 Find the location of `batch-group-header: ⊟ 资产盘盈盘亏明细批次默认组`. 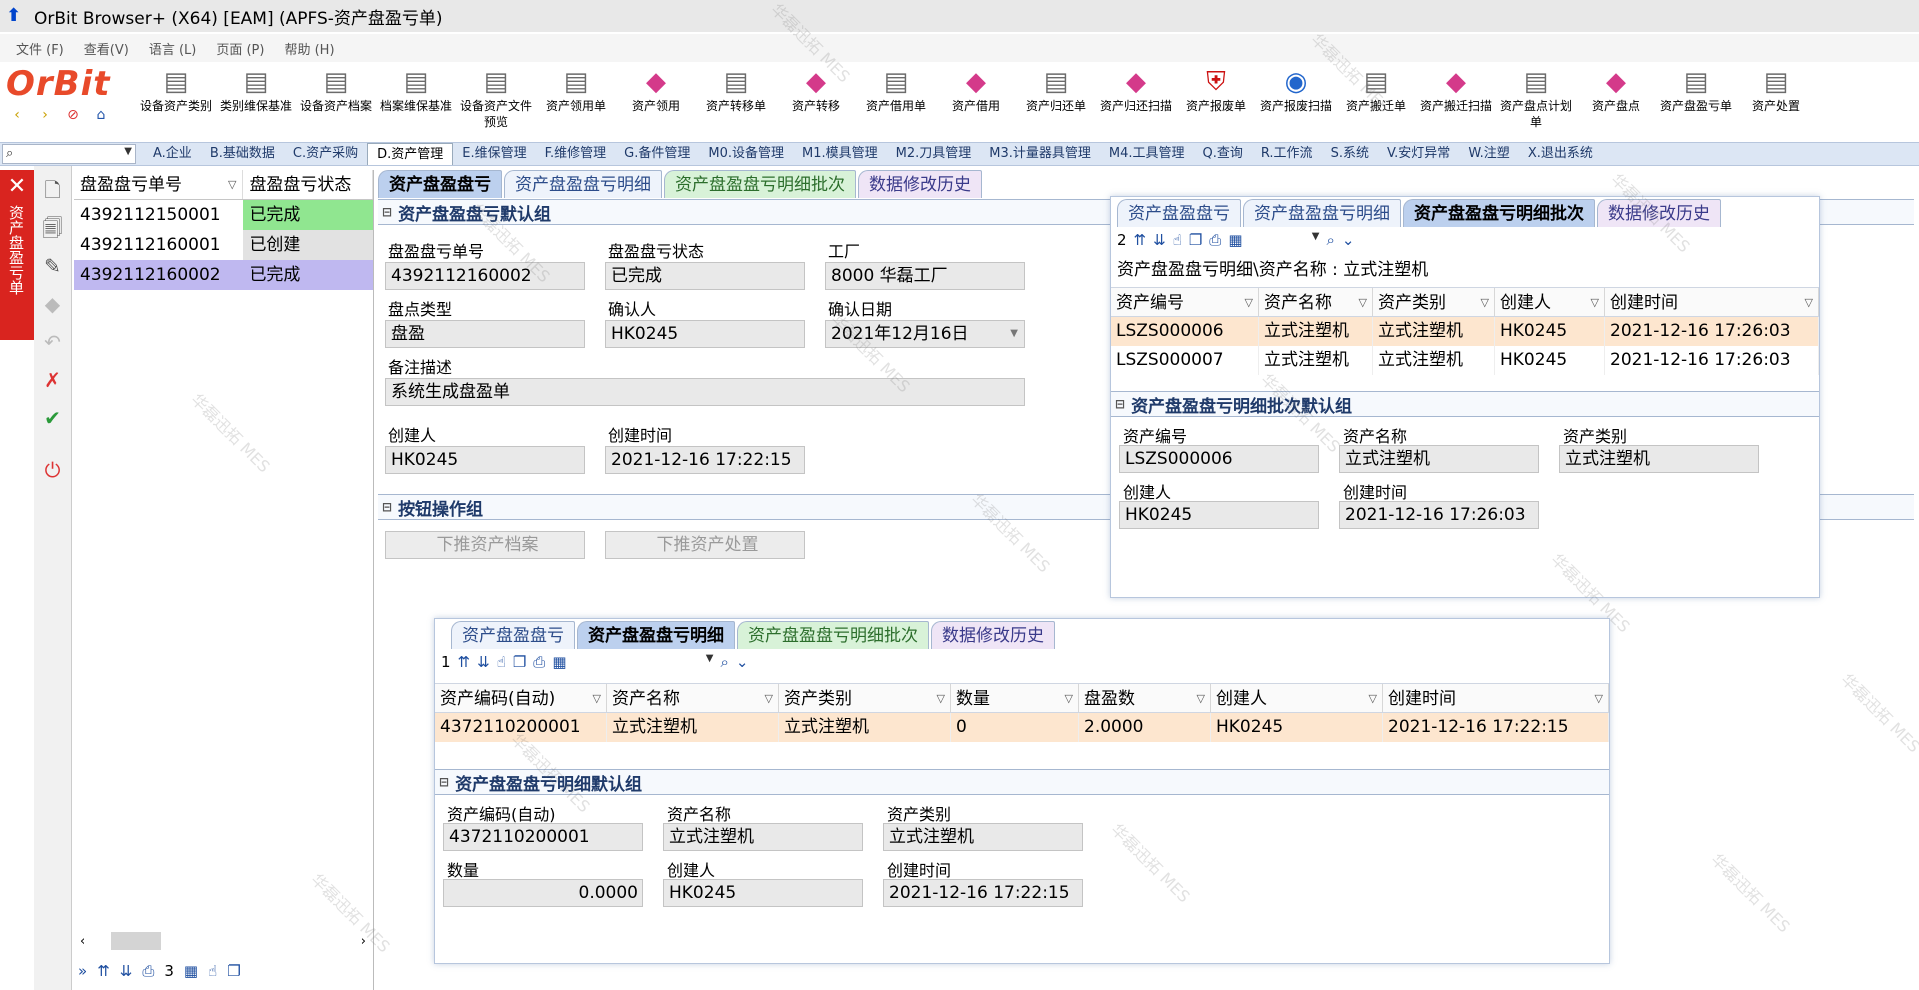

batch-group-header: ⊟ 资产盘盈盘亏明细批次默认组 is located at coordinates (1465, 404).